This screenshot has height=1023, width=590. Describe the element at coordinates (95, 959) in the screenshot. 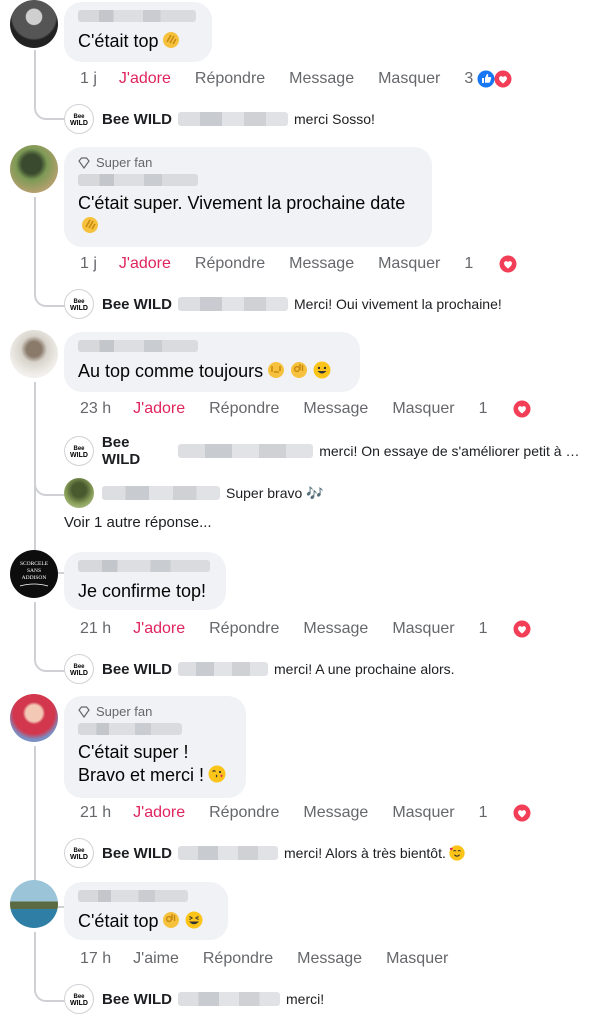

I see `timestamp: 17 h` at that location.